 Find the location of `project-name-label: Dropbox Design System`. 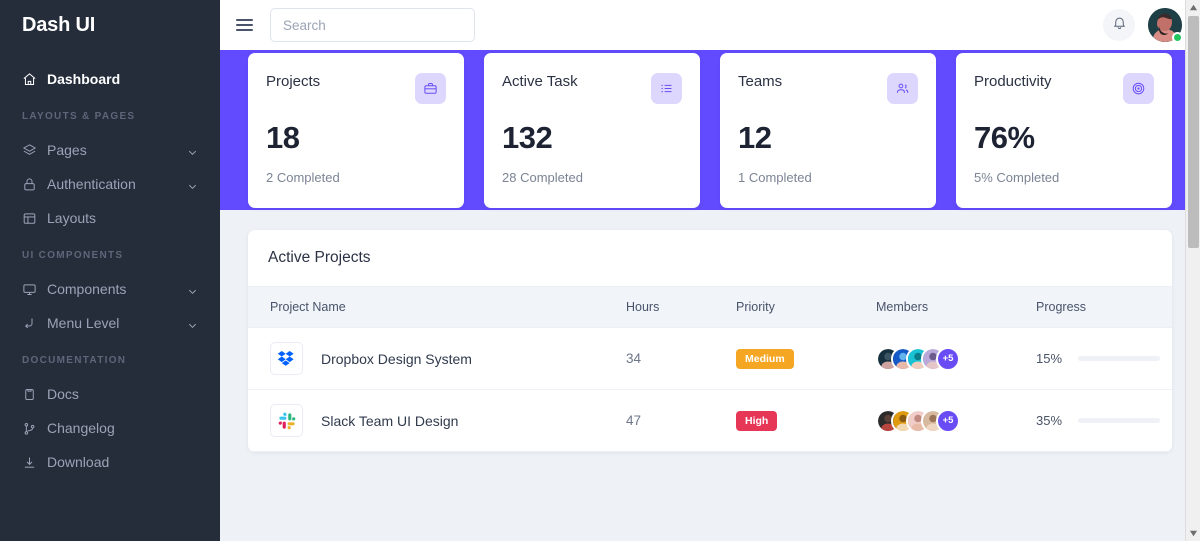

project-name-label: Dropbox Design System is located at coordinates (396, 358).